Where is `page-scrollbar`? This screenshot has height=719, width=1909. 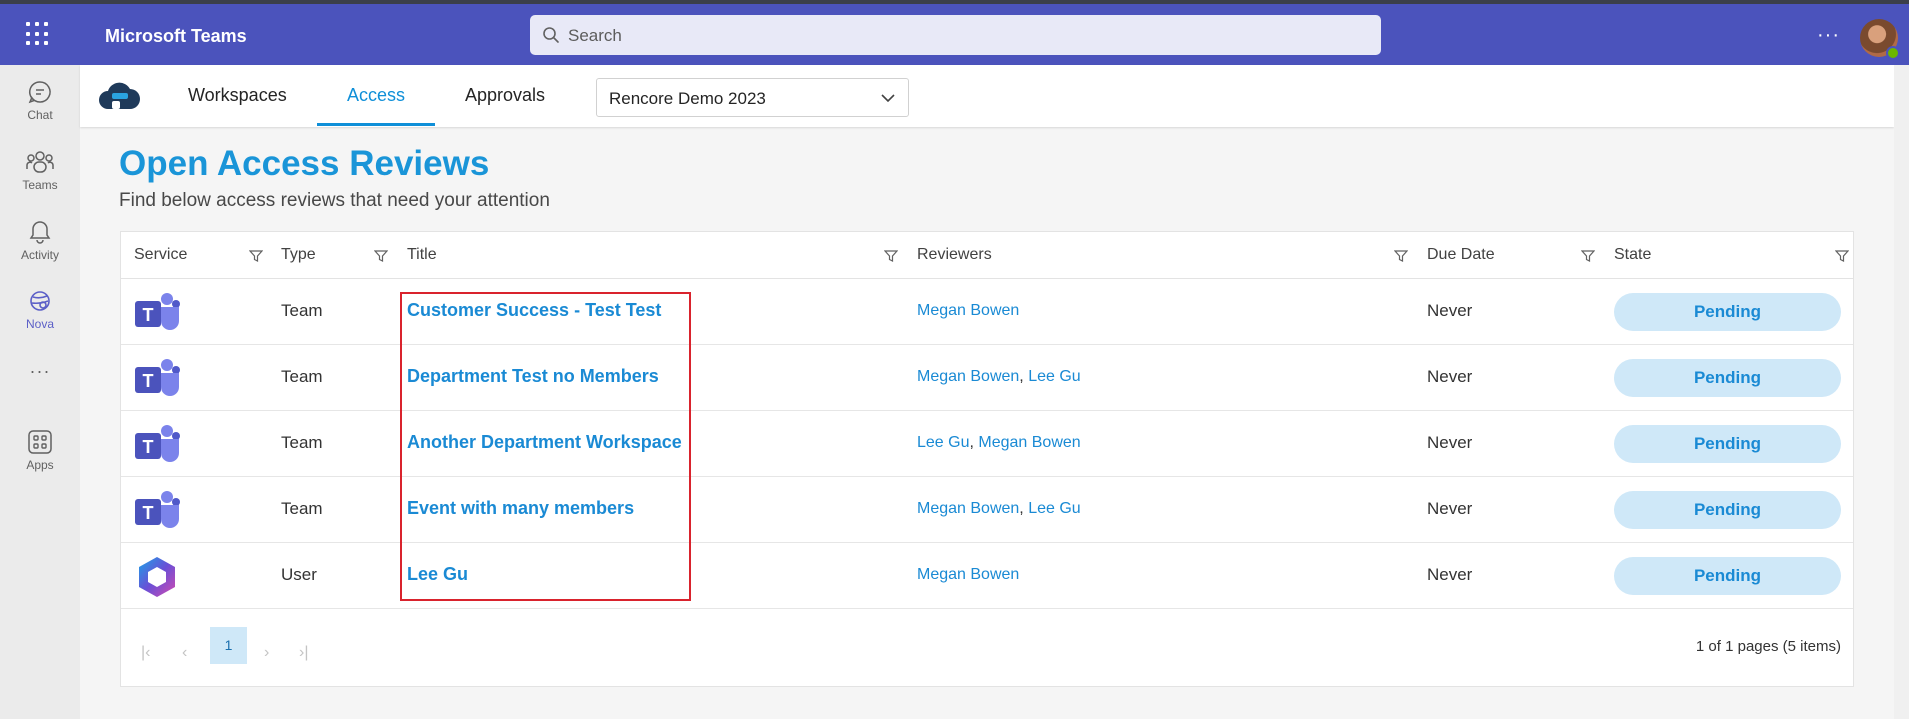
page-scrollbar is located at coordinates (1901, 392).